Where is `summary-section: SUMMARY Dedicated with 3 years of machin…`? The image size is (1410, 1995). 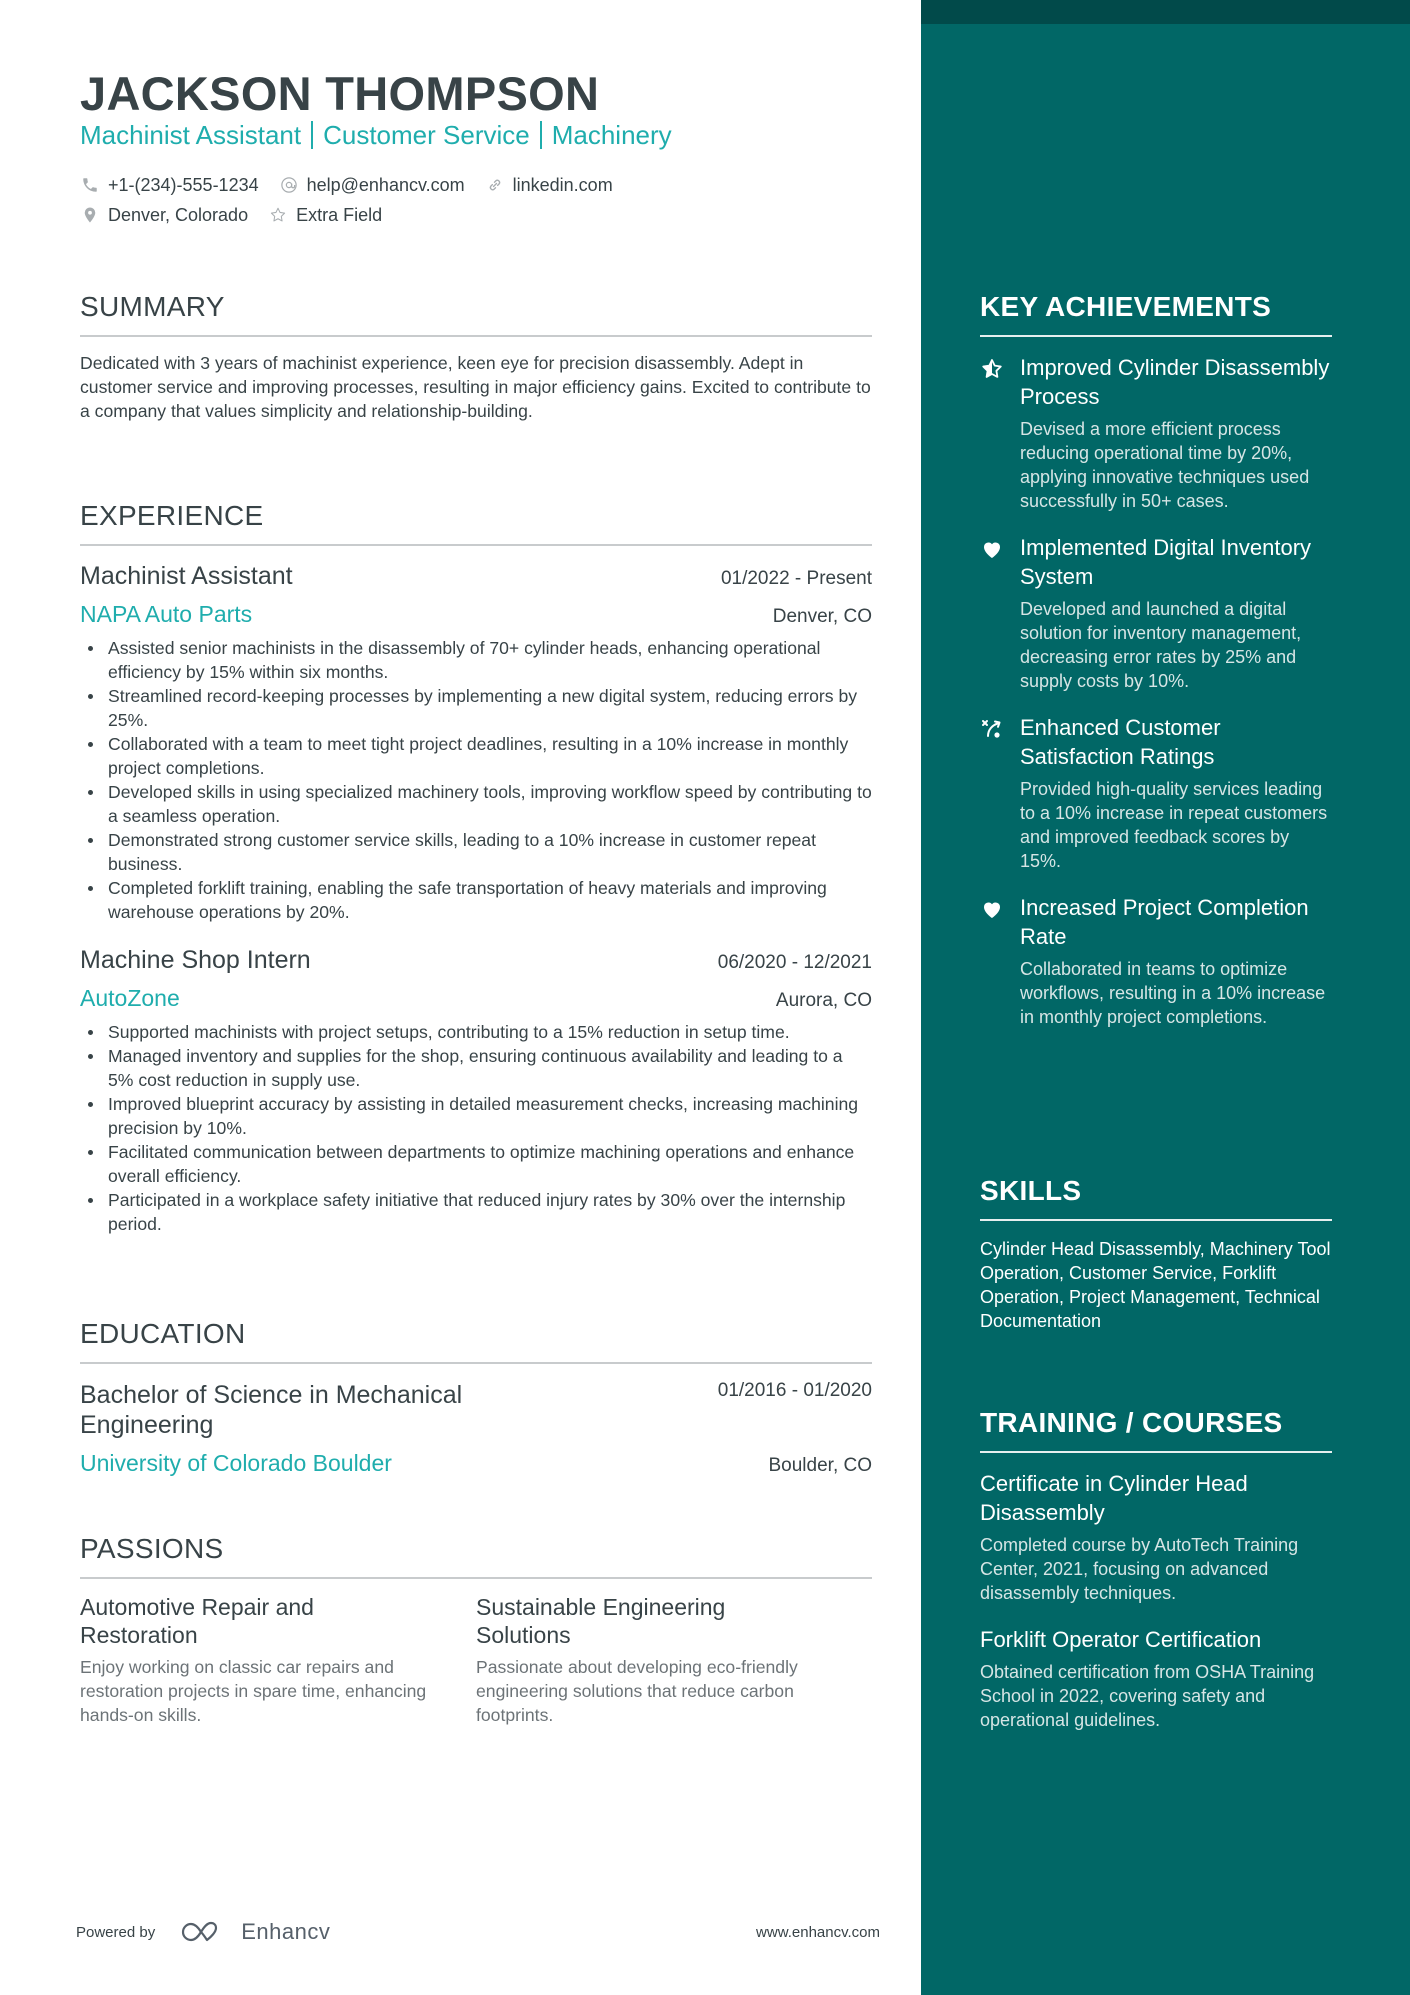 summary-section: SUMMARY Dedicated with 3 years of machin… is located at coordinates (476, 357).